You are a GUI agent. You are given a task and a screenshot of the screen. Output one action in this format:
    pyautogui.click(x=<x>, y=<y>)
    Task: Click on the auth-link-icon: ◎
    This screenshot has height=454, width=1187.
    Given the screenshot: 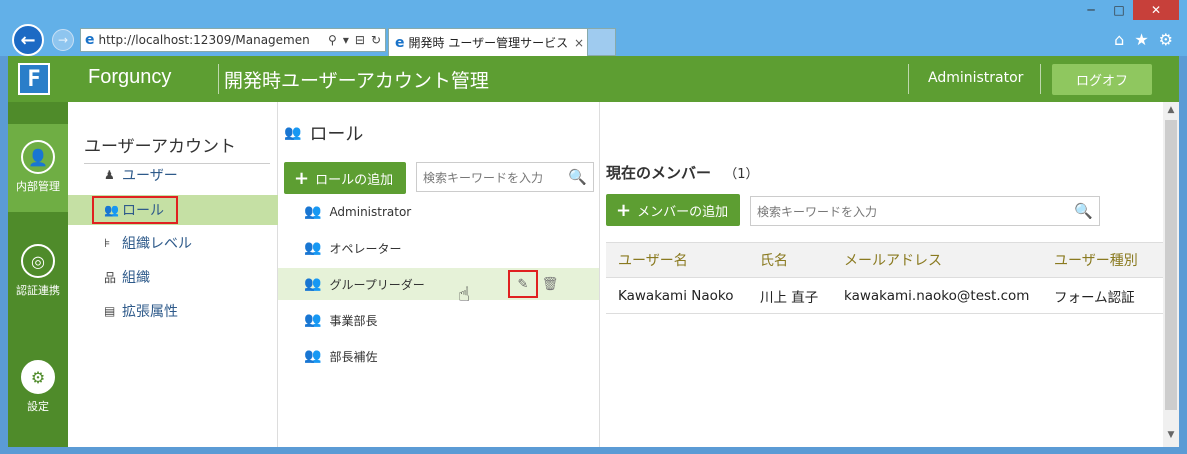 What is the action you would take?
    pyautogui.click(x=38, y=261)
    